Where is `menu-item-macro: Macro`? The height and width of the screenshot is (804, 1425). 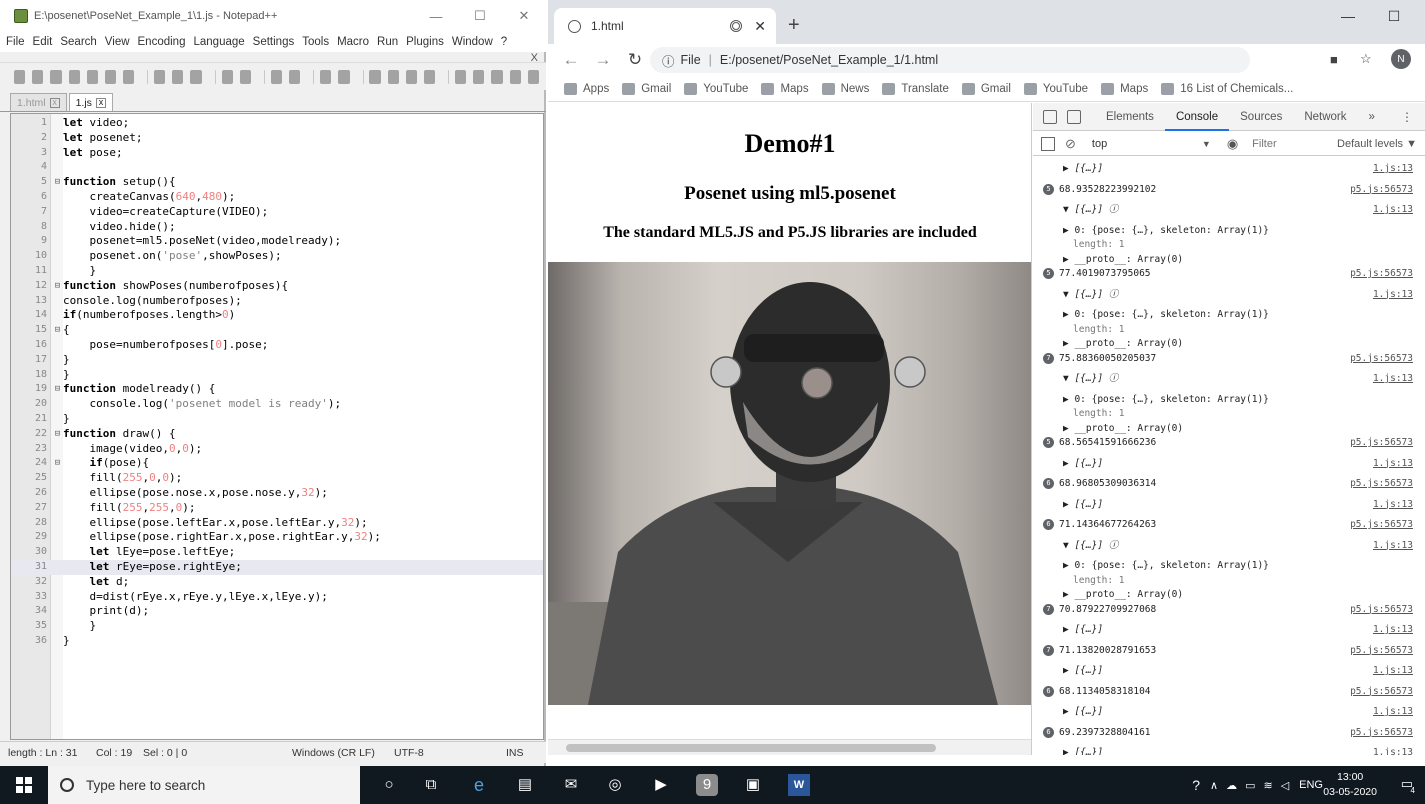
menu-item-macro: Macro is located at coordinates (353, 42).